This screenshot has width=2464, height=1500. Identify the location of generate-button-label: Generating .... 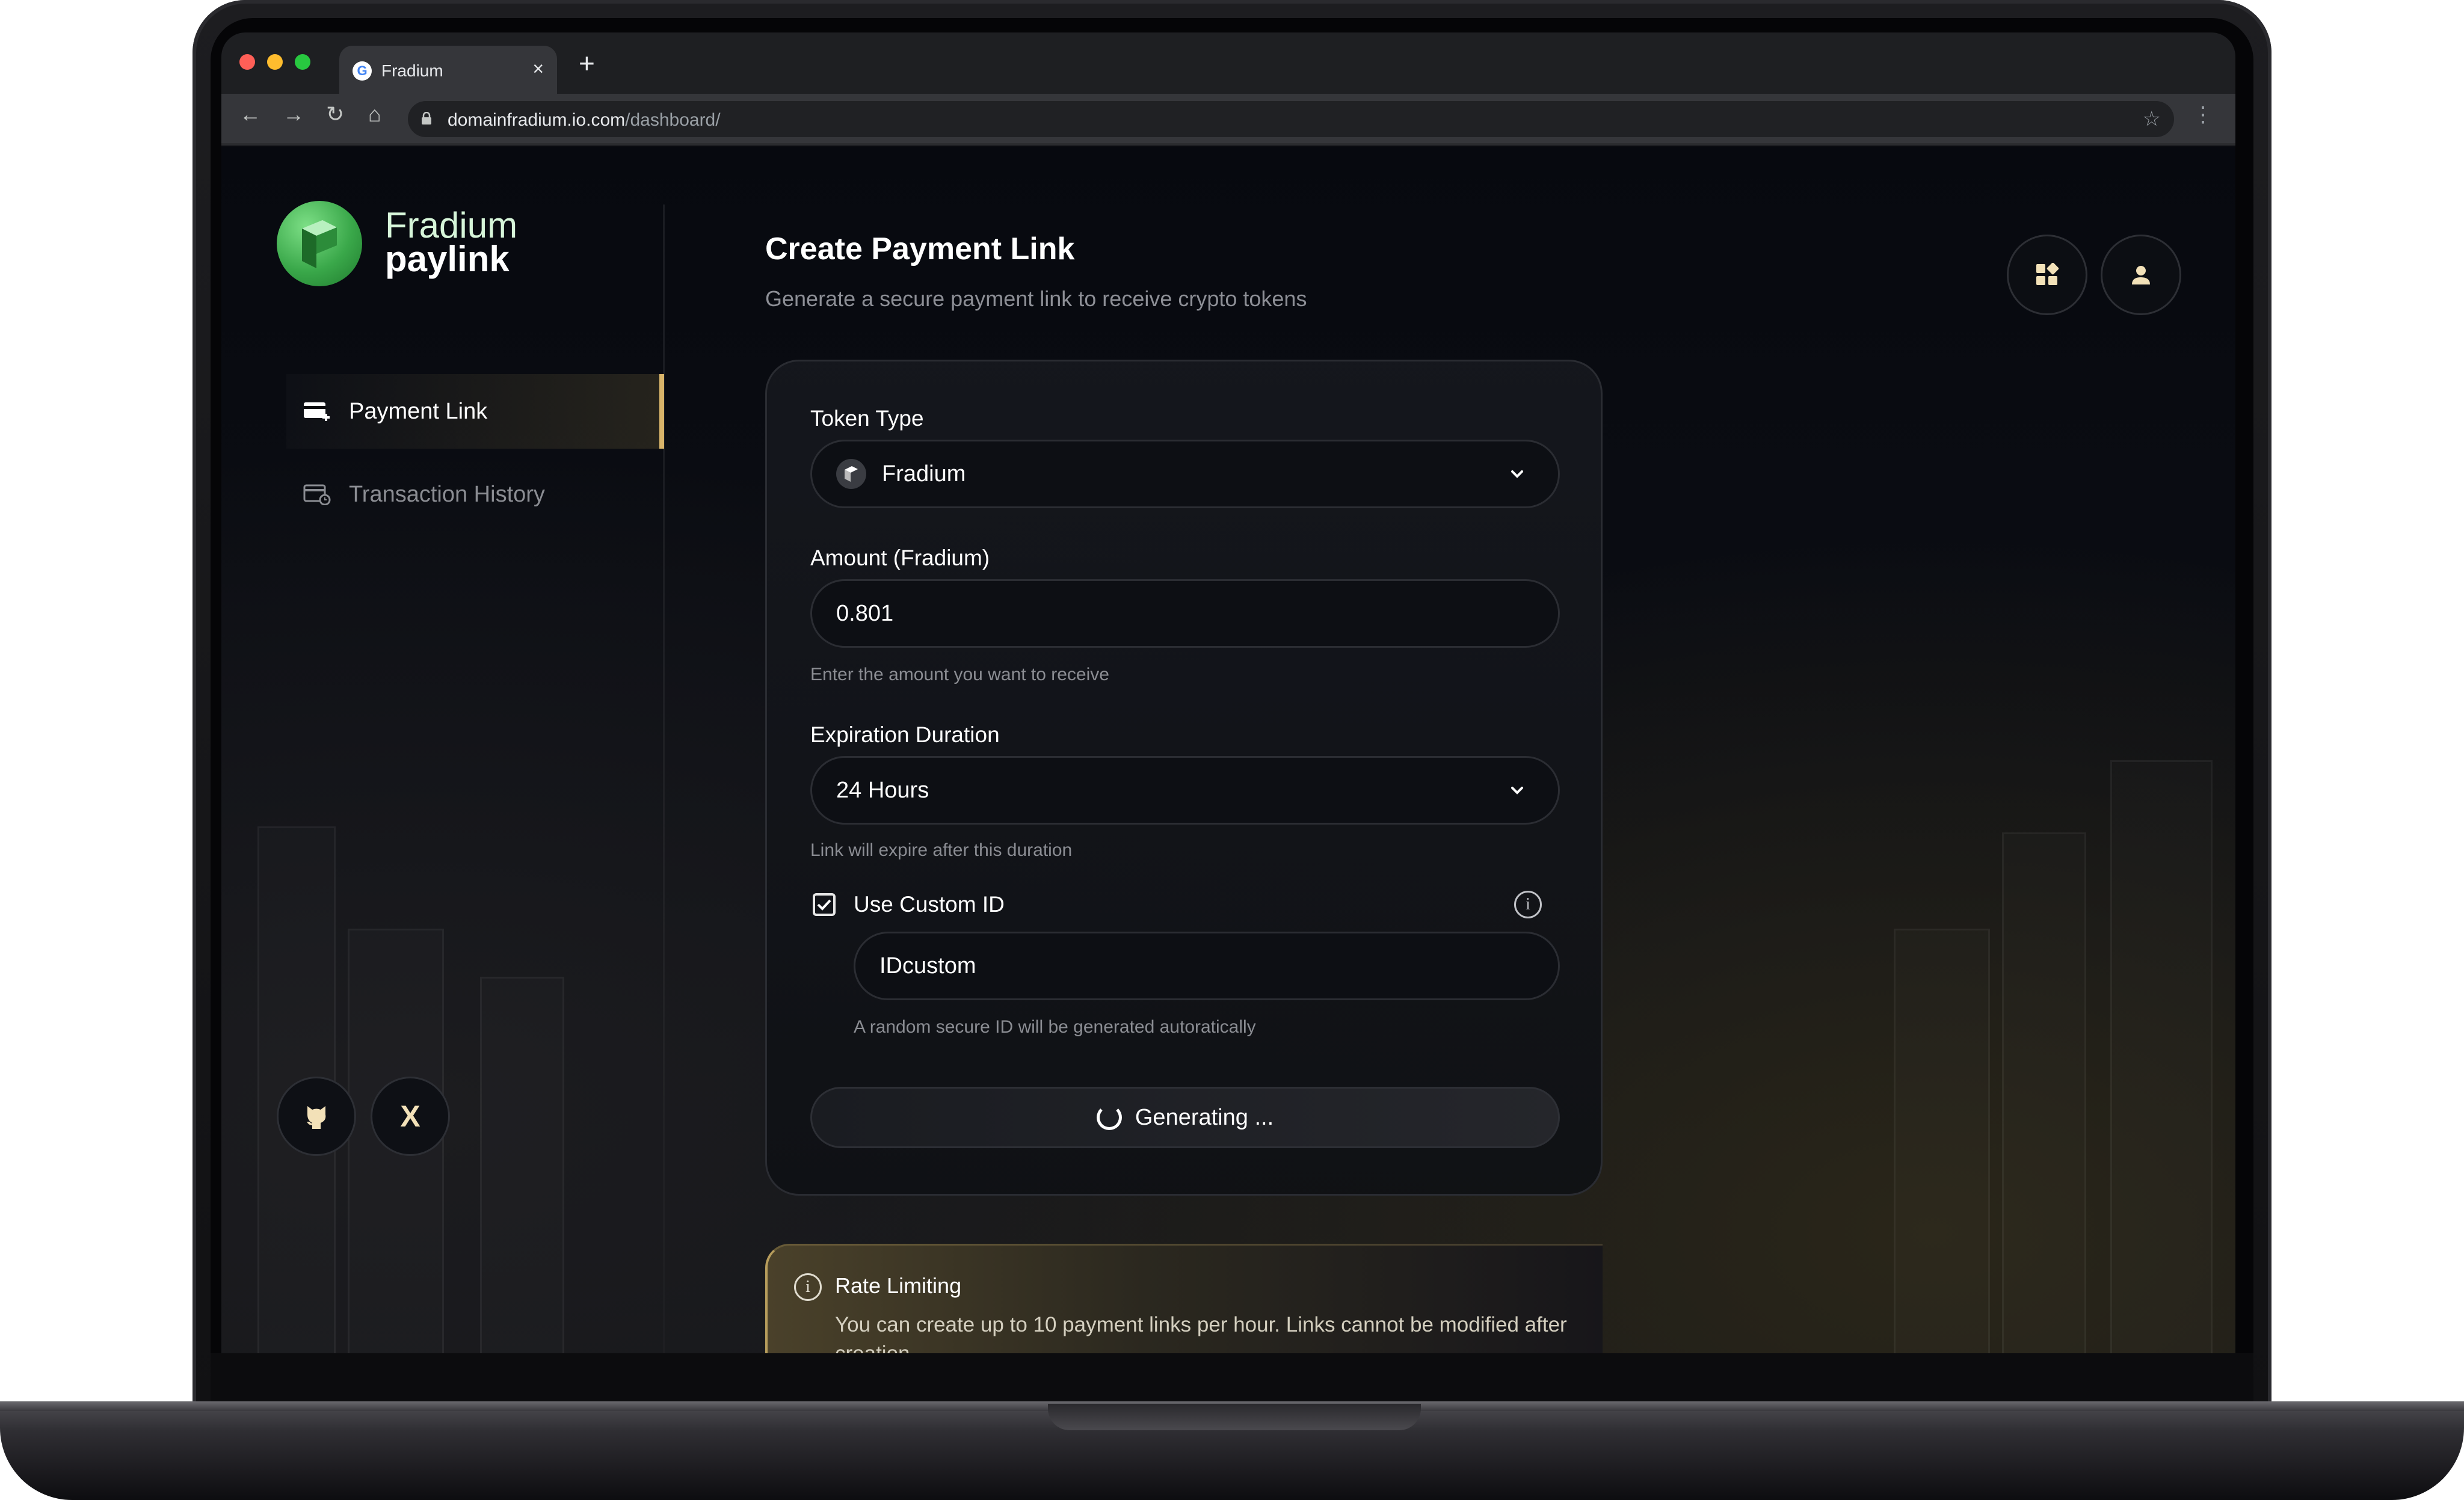
(1204, 1117).